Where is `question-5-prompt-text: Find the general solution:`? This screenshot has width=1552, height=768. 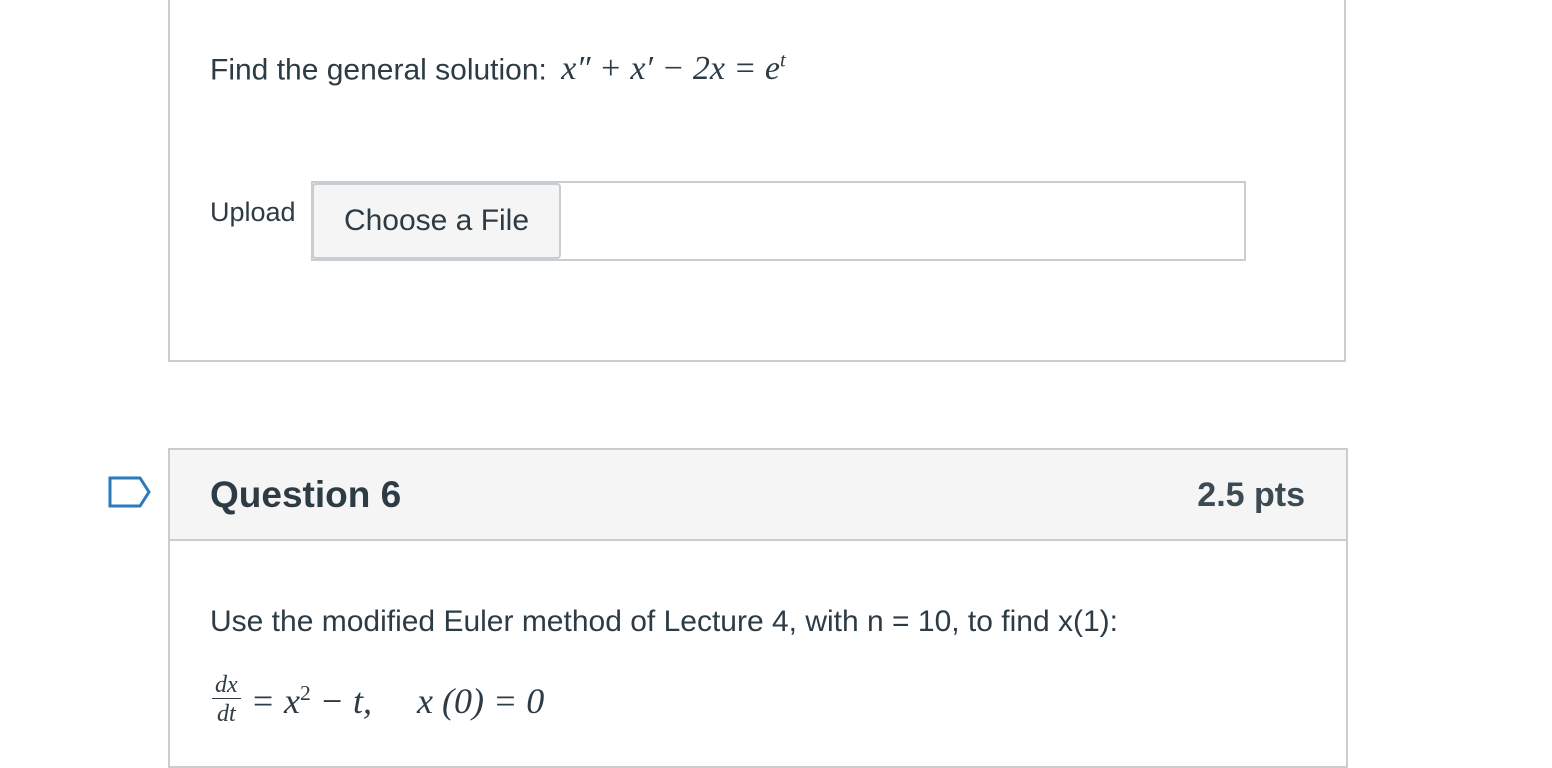
question-5-prompt-text: Find the general solution: is located at coordinates (378, 70).